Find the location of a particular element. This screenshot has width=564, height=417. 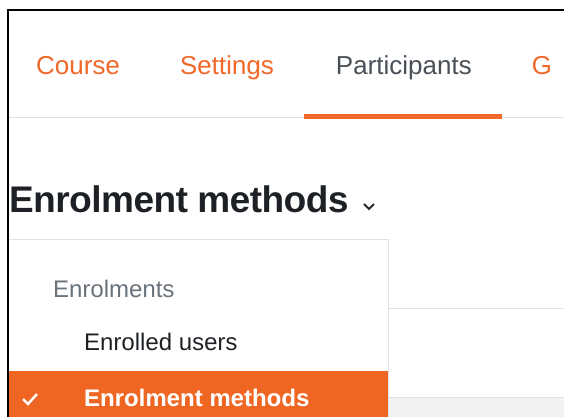

menu-group-label: Enrolments is located at coordinates (113, 288).